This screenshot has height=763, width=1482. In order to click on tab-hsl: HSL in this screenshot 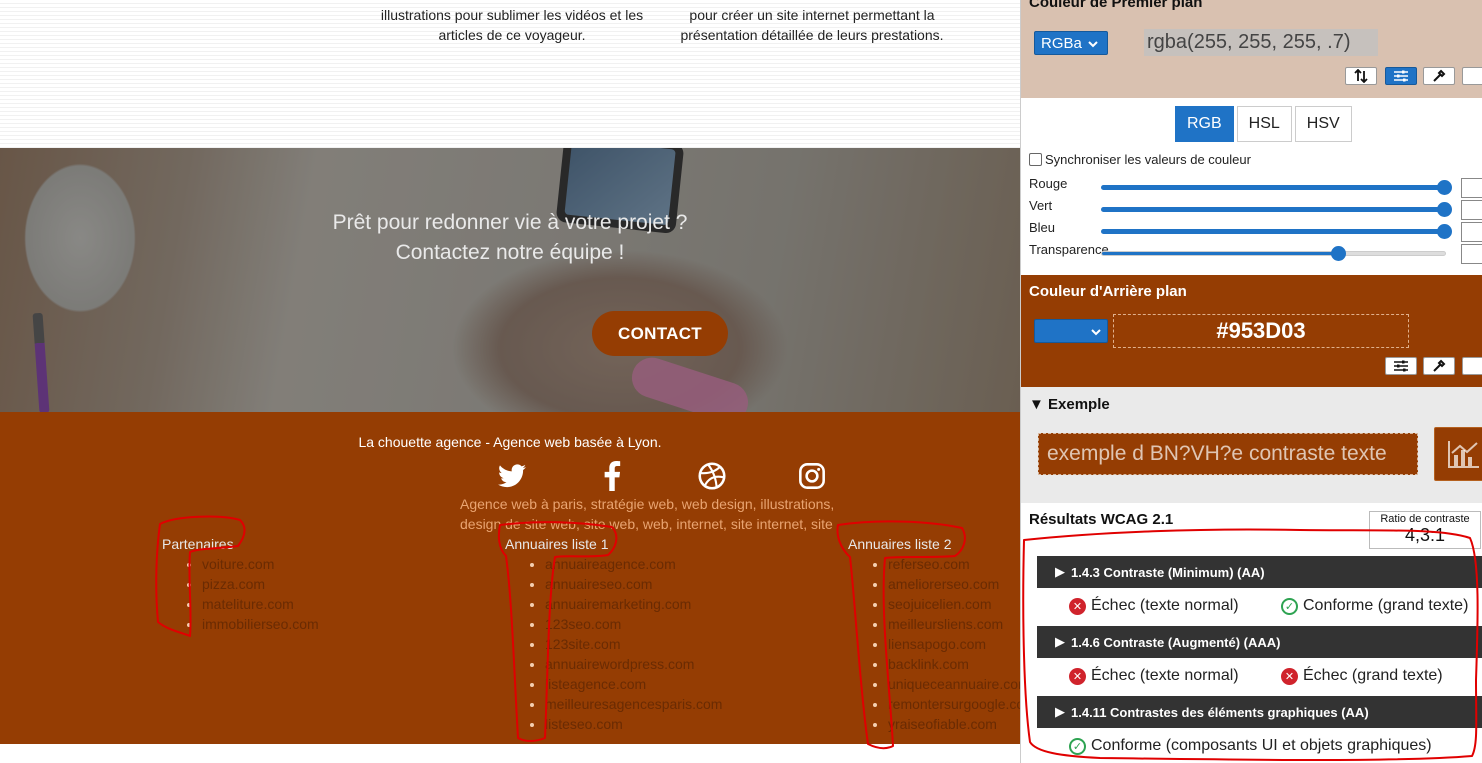, I will do `click(1264, 124)`.